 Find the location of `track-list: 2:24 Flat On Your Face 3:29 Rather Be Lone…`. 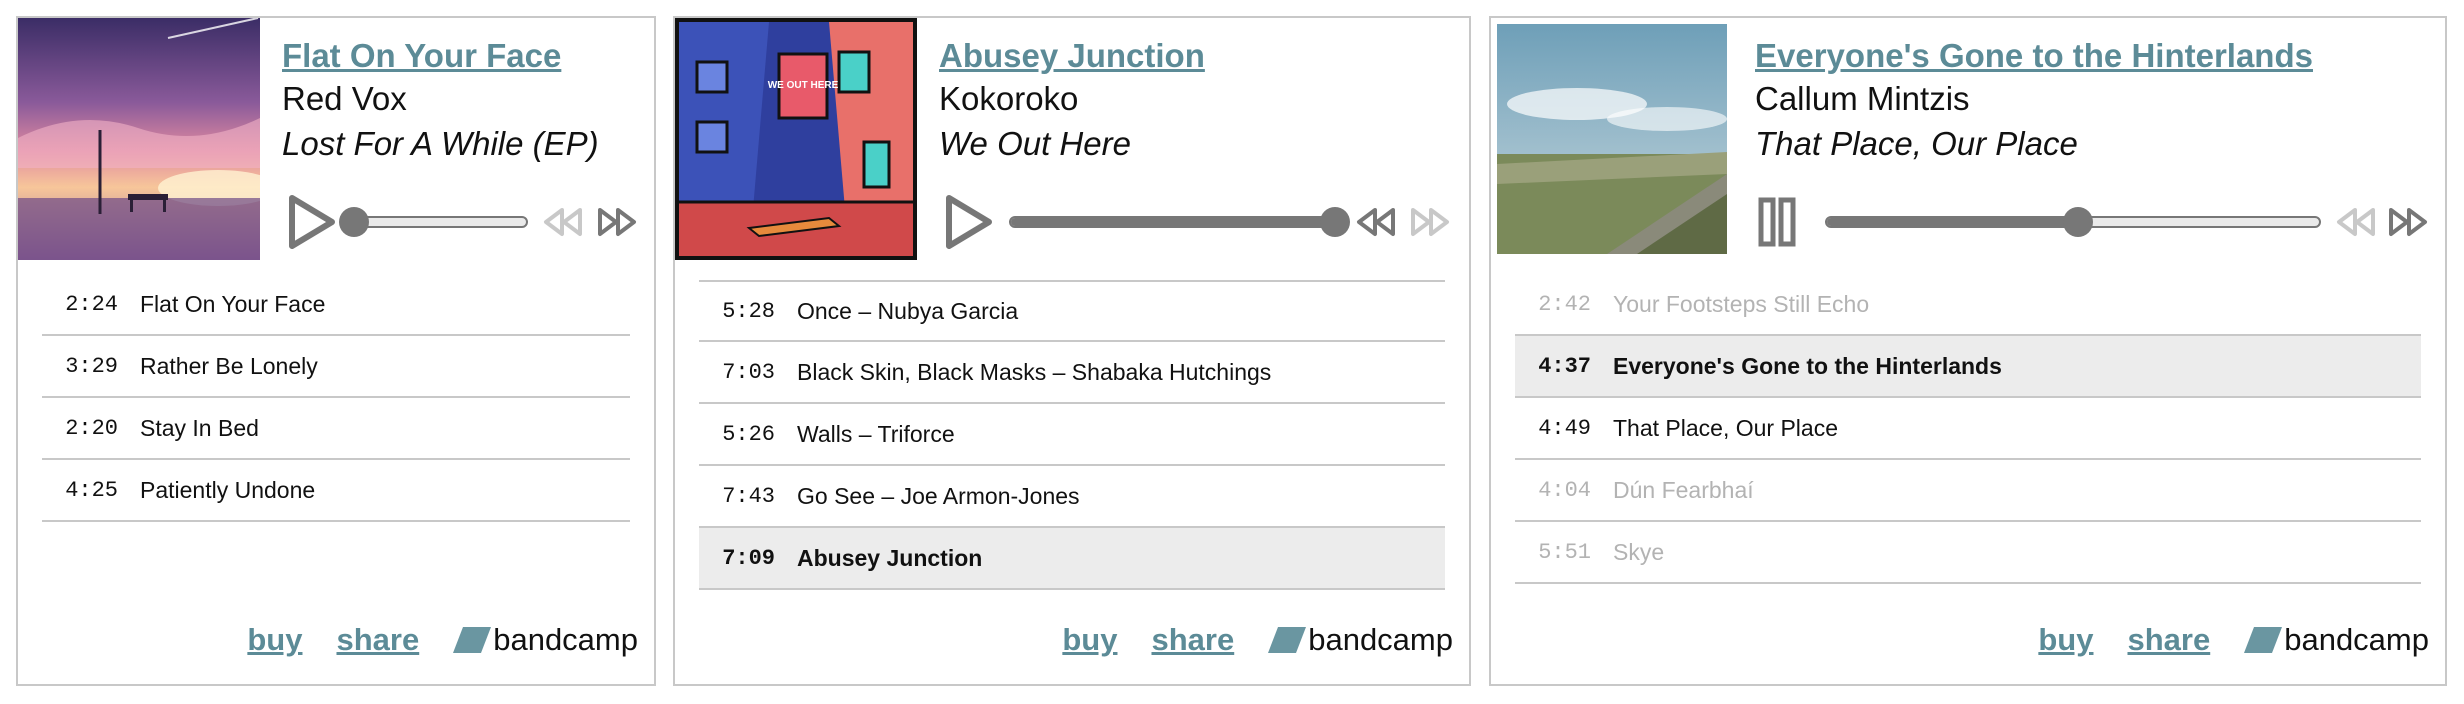

track-list: 2:24 Flat On Your Face 3:29 Rather Be Lone… is located at coordinates (336, 398).